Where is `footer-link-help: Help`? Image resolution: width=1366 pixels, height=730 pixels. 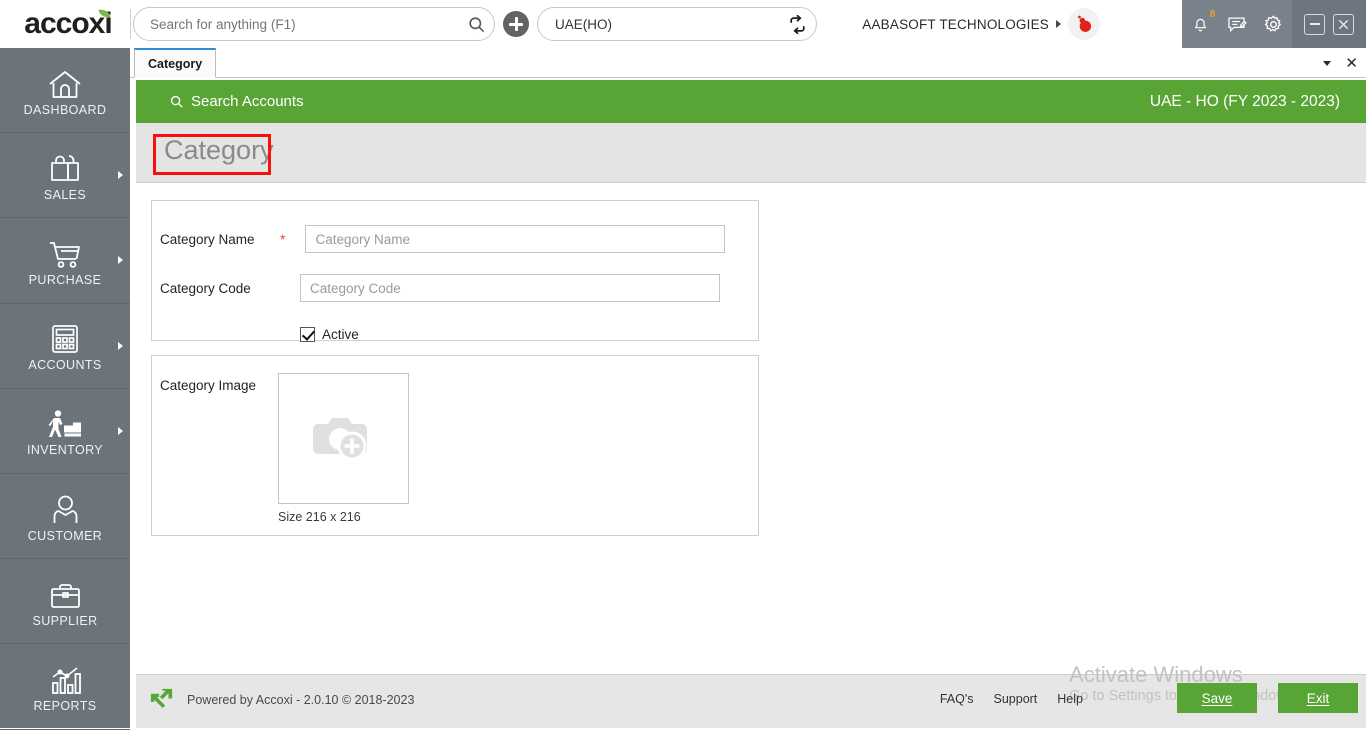 footer-link-help: Help is located at coordinates (1070, 699).